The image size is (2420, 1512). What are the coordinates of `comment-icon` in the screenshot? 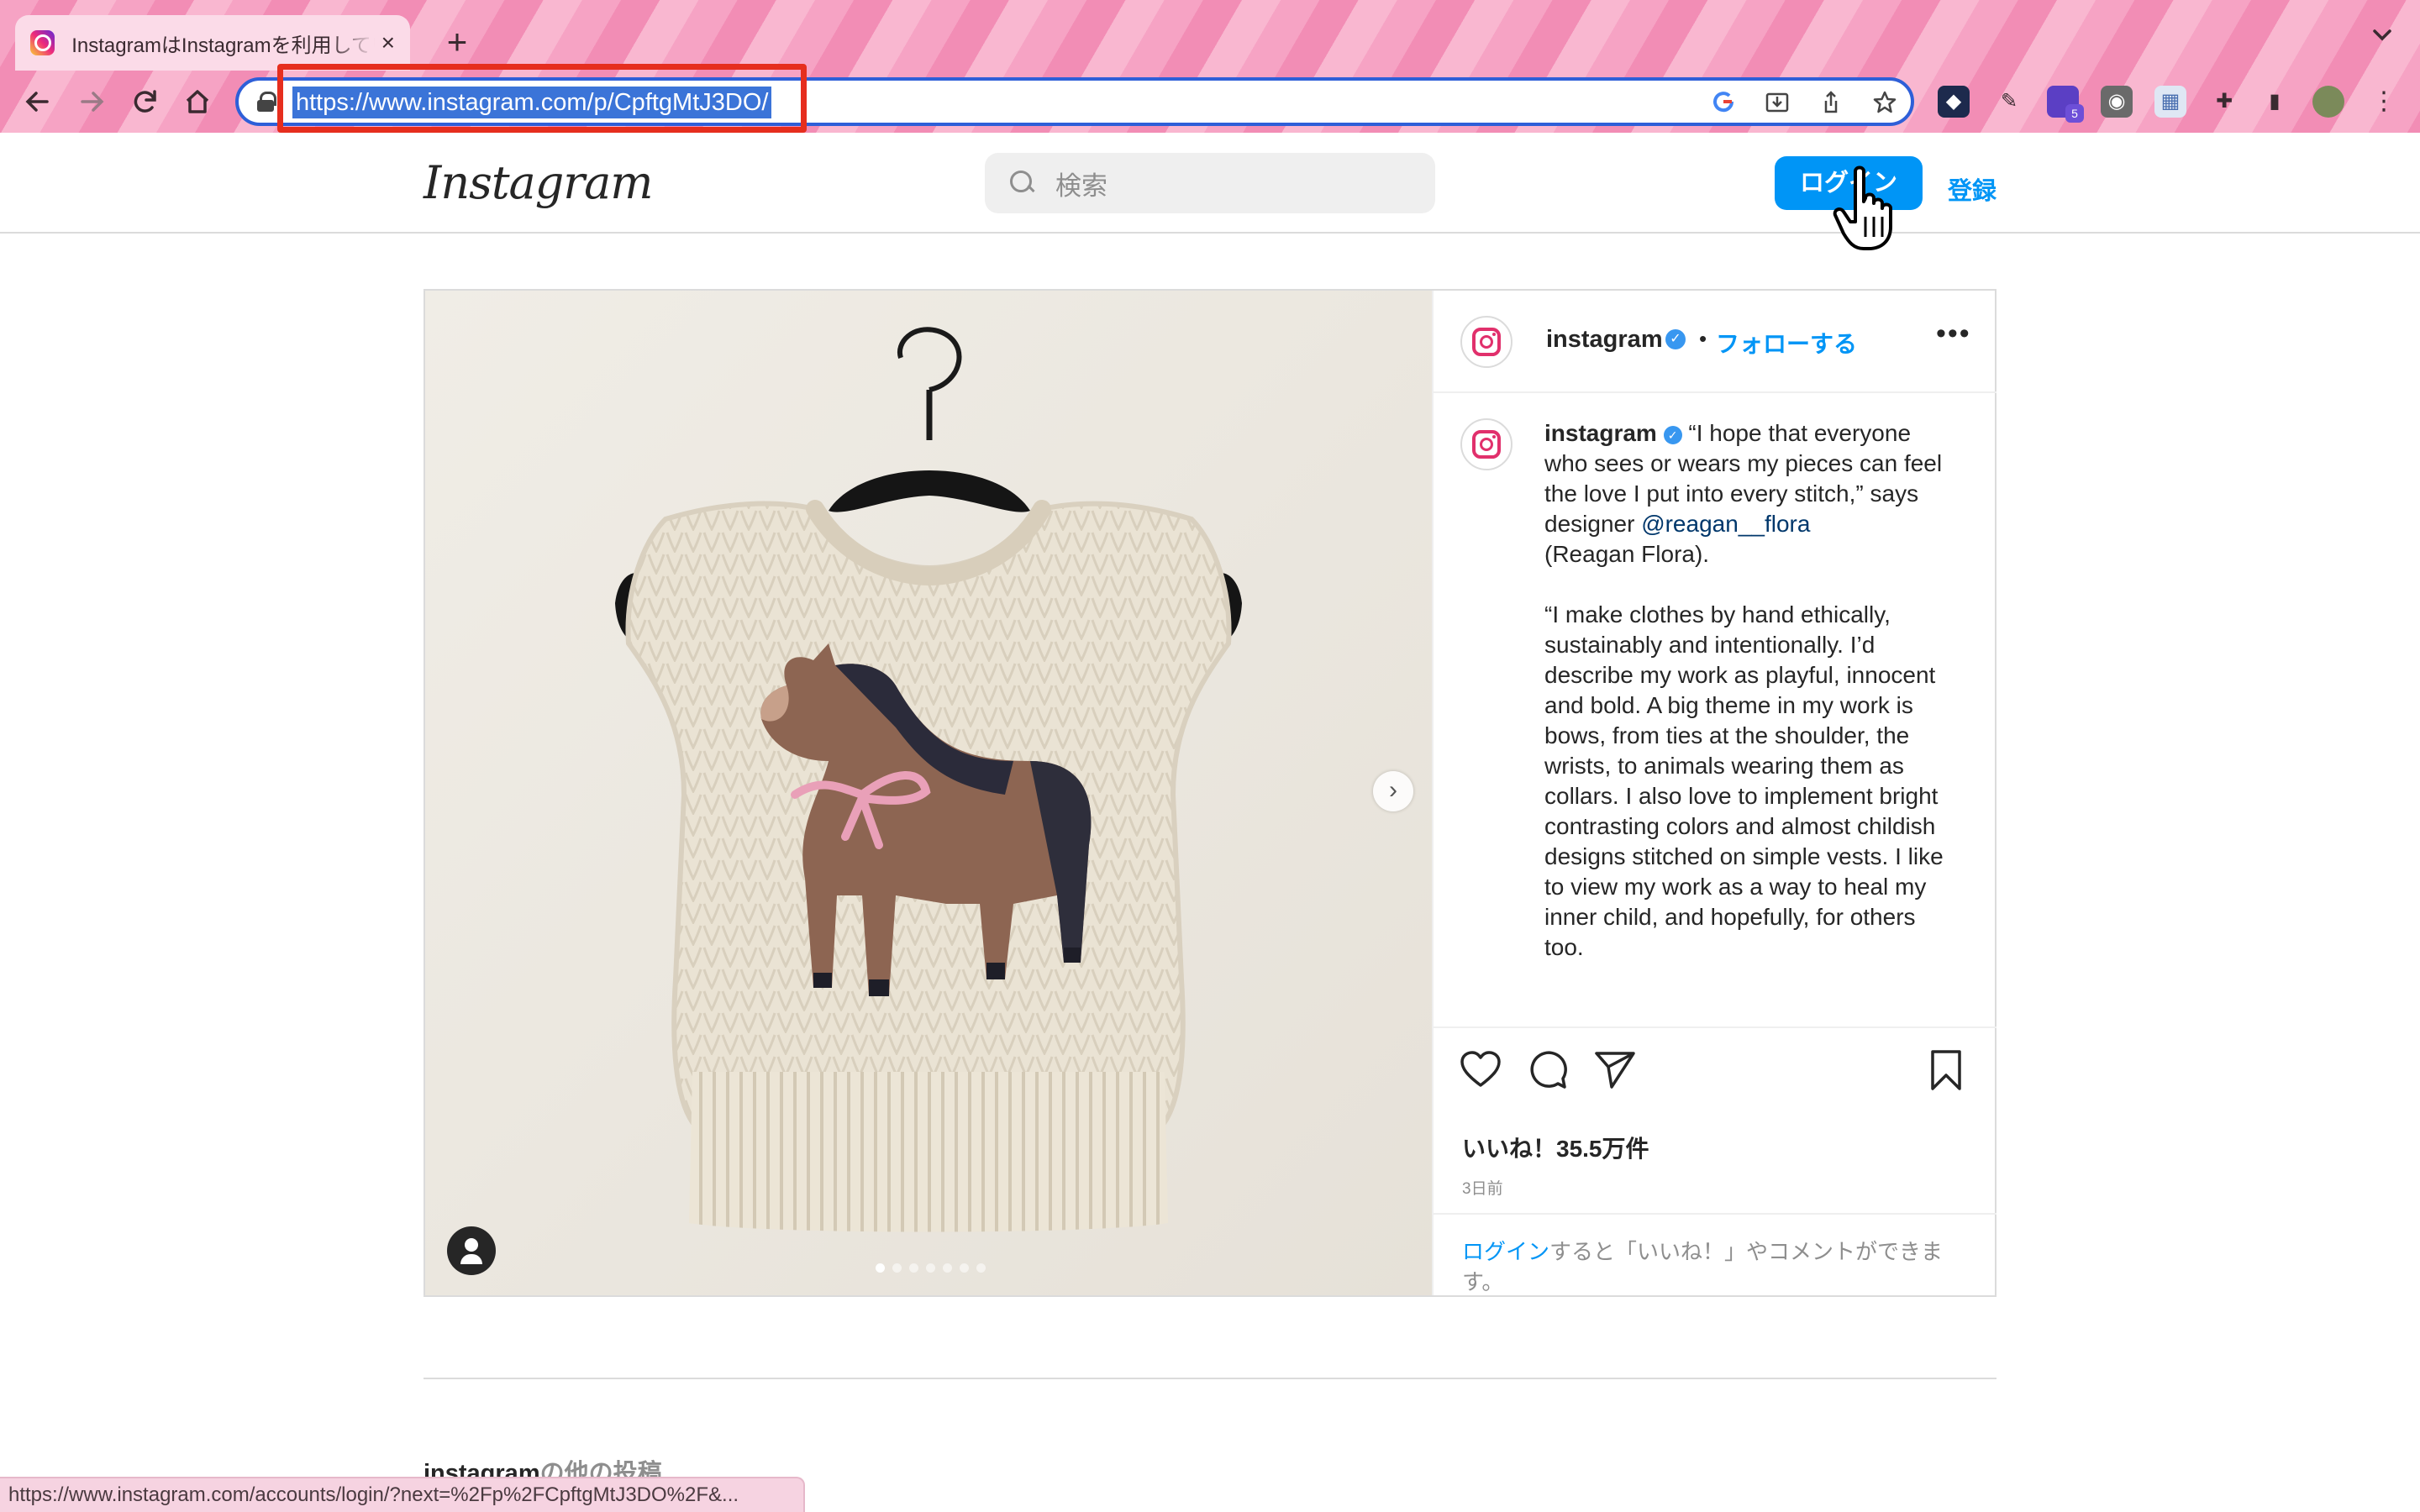 It's located at (1548, 1070).